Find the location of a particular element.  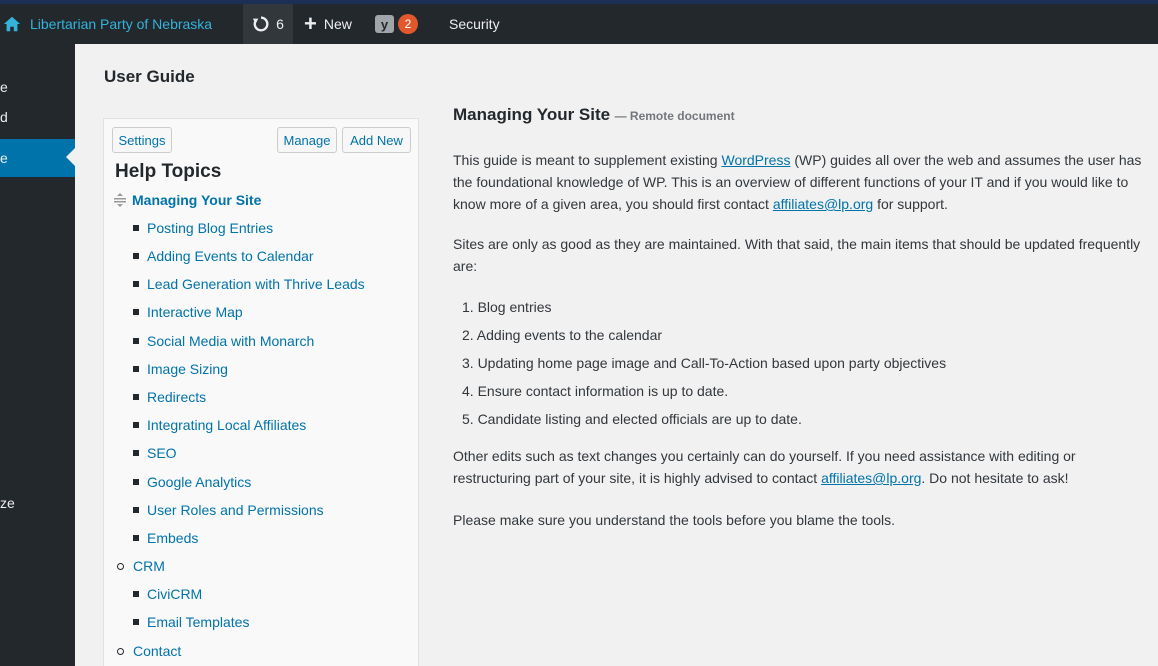

topic-managing-your-site: Managing Your Site is located at coordinates (187, 200).